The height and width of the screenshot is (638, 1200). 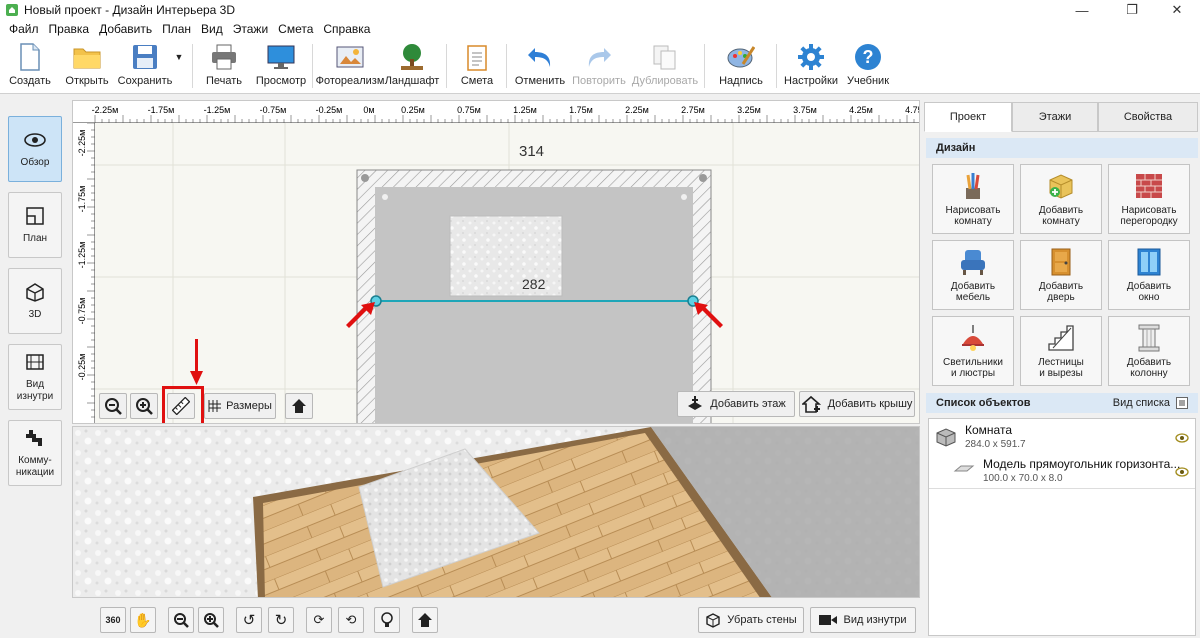 I want to click on preview-button: Просмотр, so click(x=281, y=66).